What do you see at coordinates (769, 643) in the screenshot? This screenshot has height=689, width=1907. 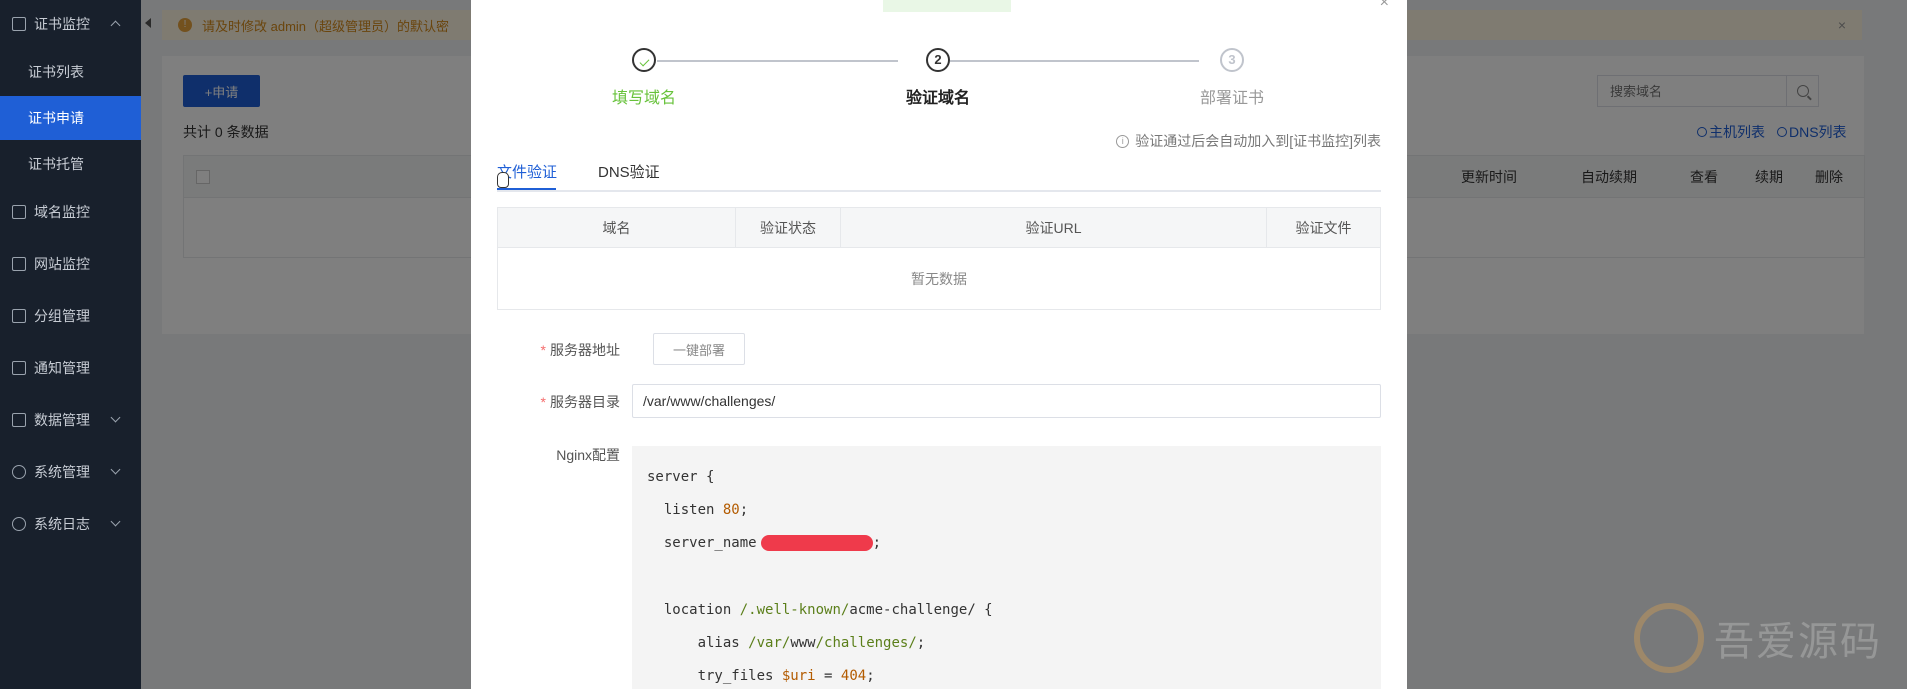 I see `code-path: /var/` at bounding box center [769, 643].